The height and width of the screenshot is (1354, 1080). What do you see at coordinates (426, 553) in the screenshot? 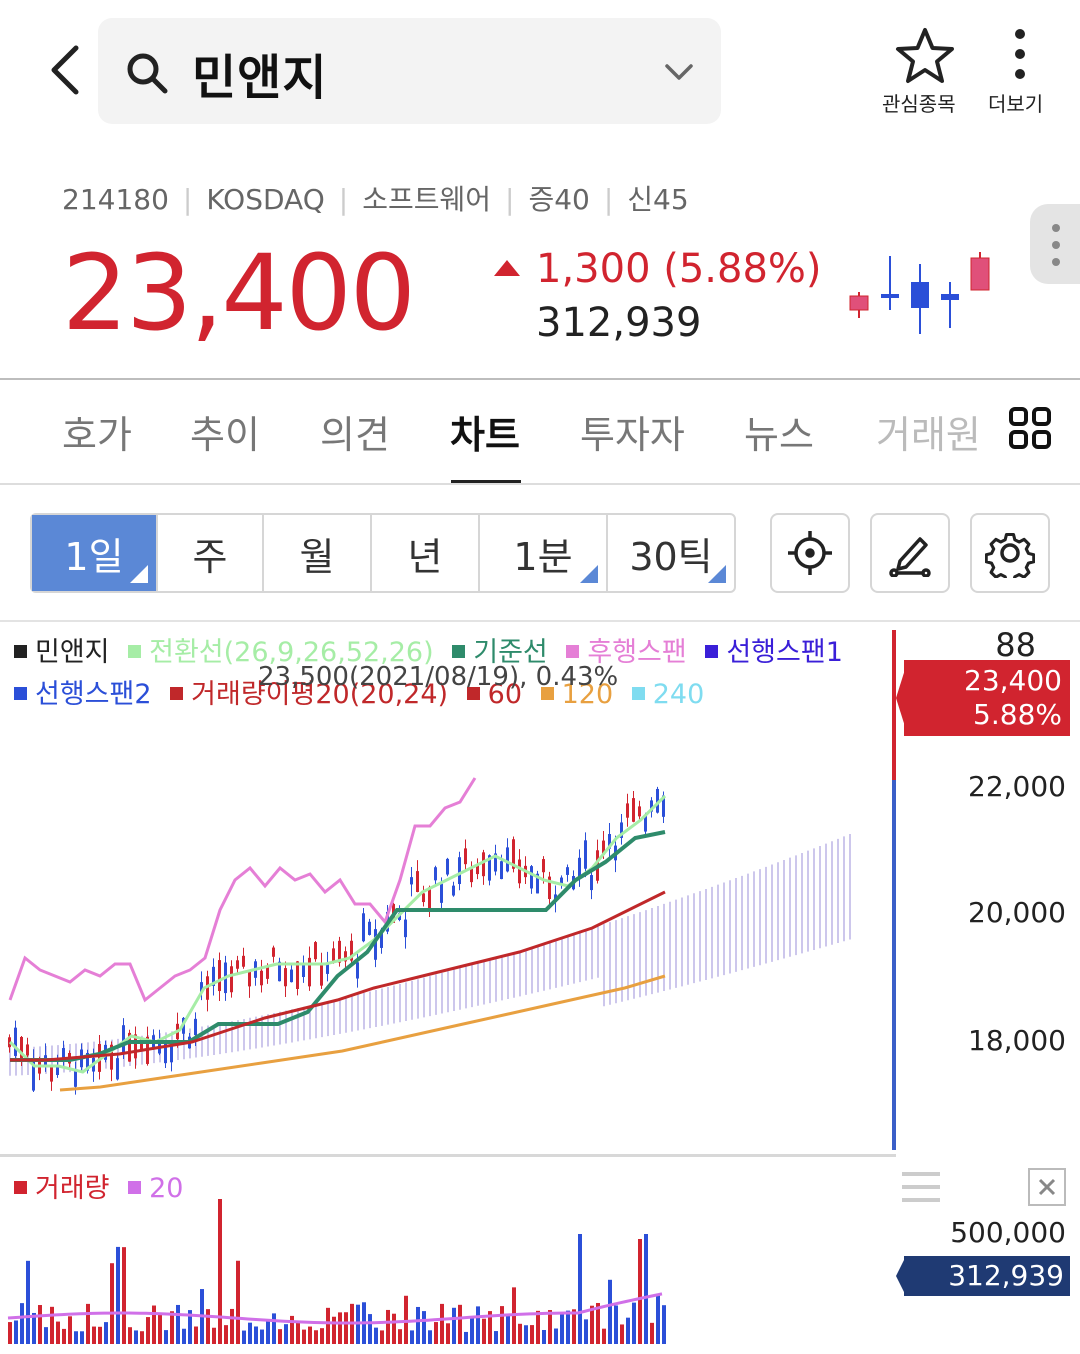
I see `period-year-button: 년` at bounding box center [426, 553].